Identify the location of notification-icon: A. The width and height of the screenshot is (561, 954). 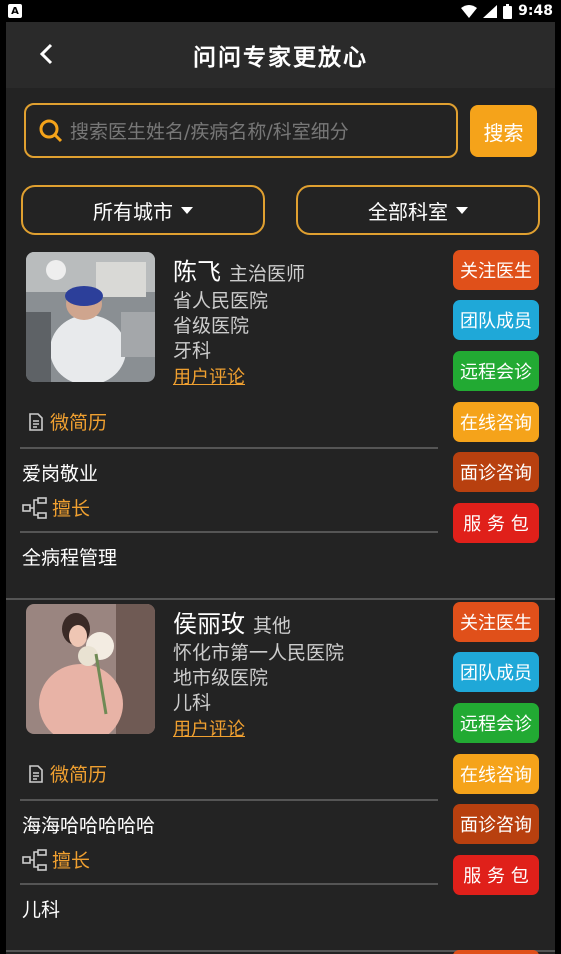
(15, 11).